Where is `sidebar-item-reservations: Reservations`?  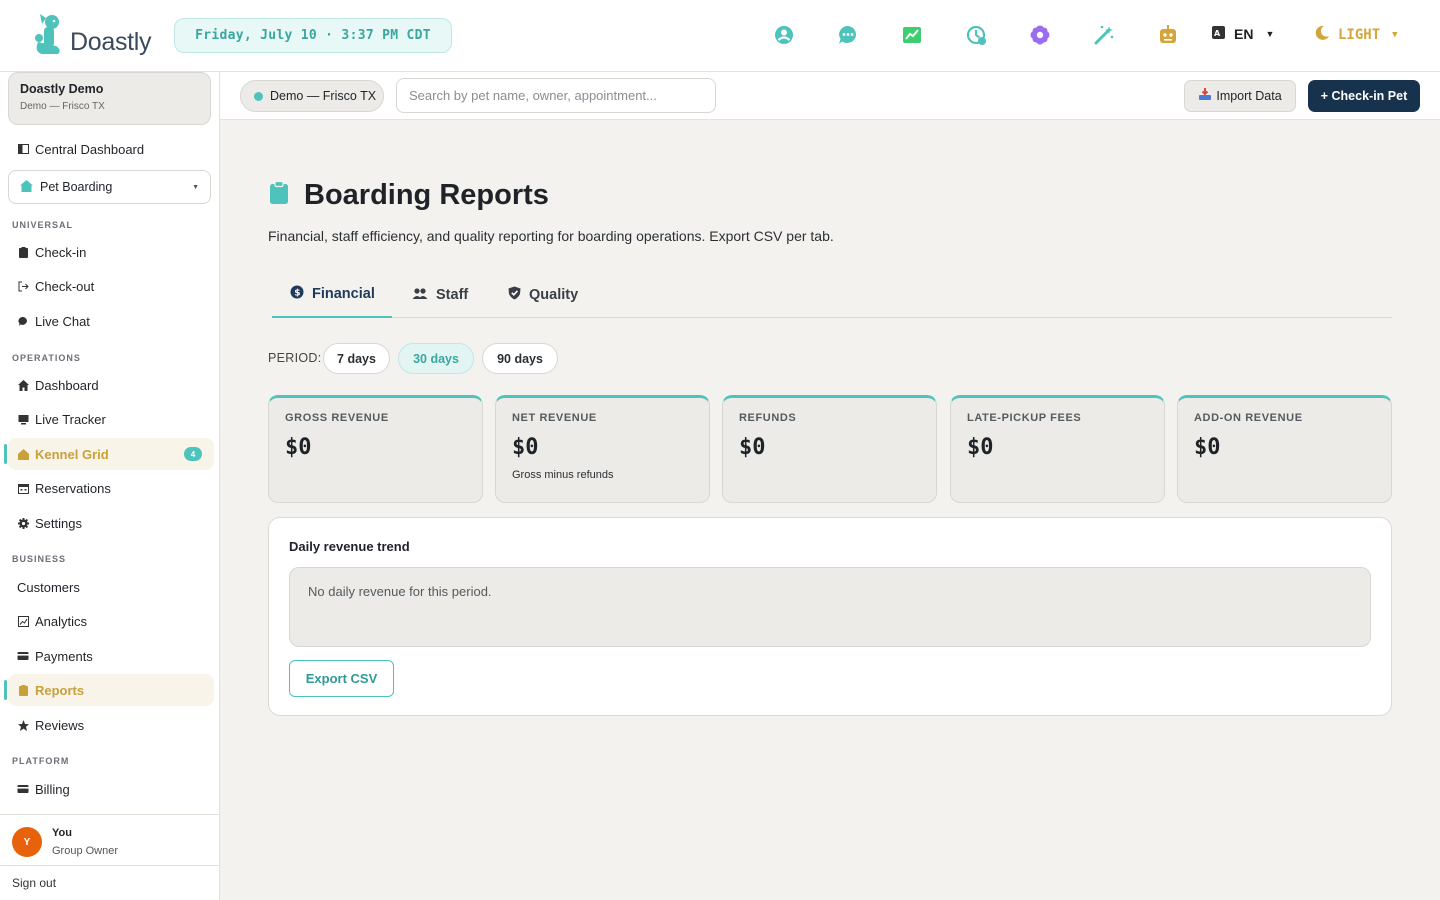 sidebar-item-reservations: Reservations is located at coordinates (111, 488).